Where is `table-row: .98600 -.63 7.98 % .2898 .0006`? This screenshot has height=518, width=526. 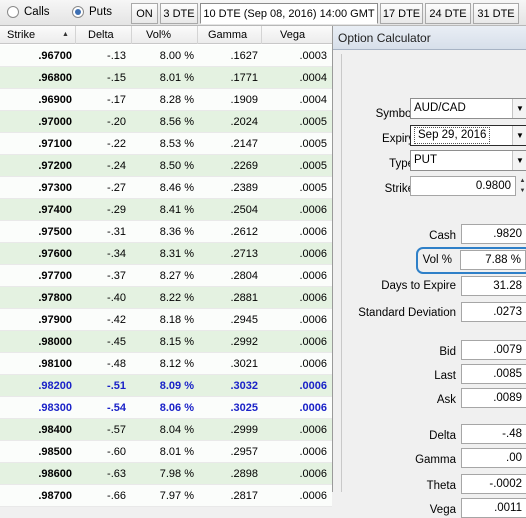 table-row: .98600 -.63 7.98 % .2898 .0006 is located at coordinates (166, 474).